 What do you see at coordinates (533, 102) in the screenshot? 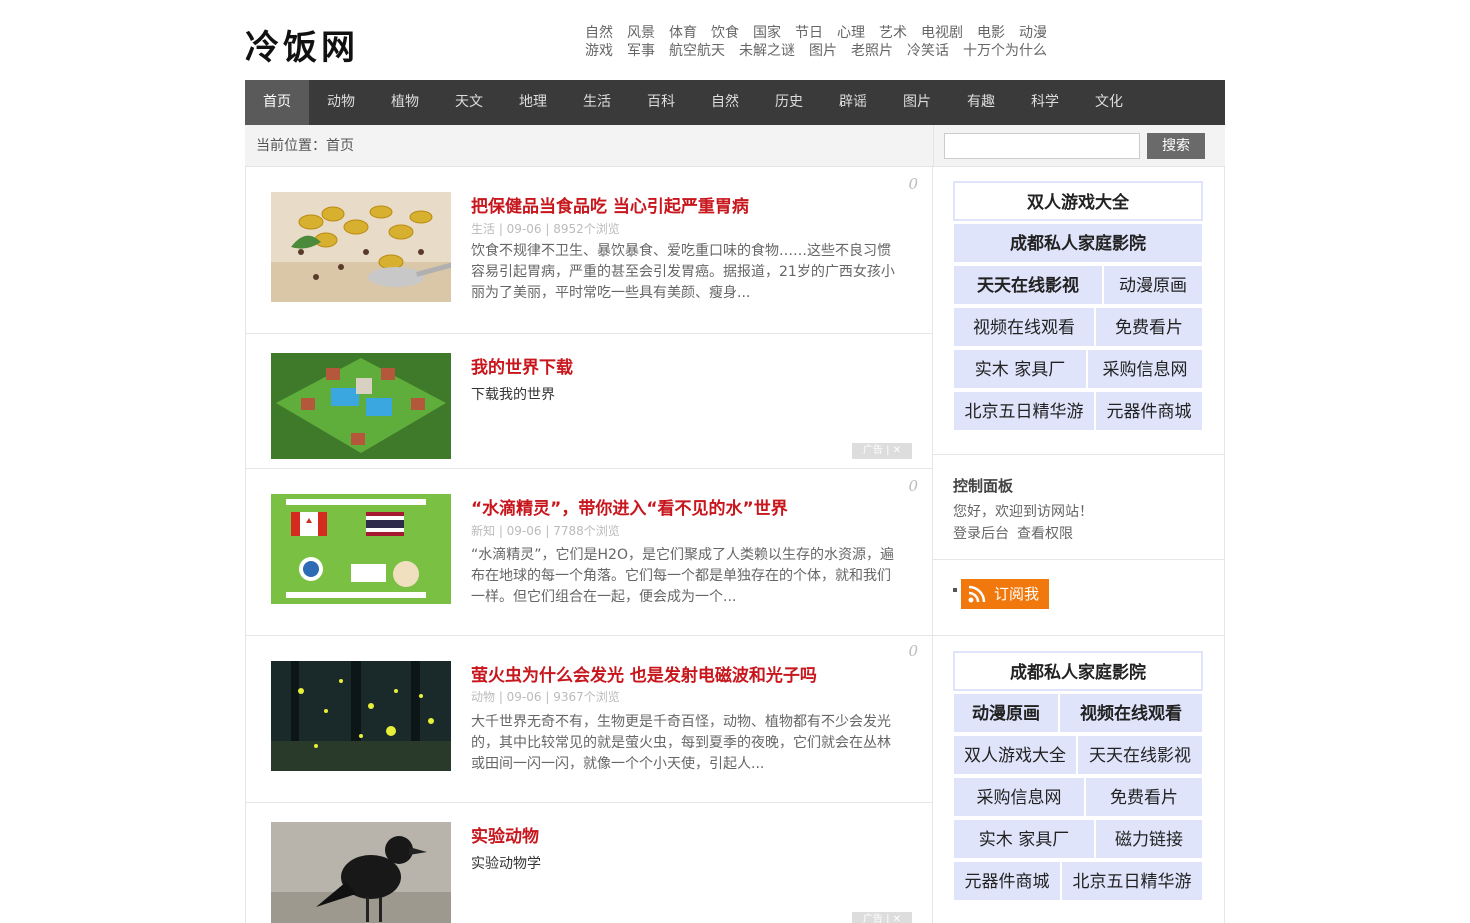
I see `nav-item-4: 地理` at bounding box center [533, 102].